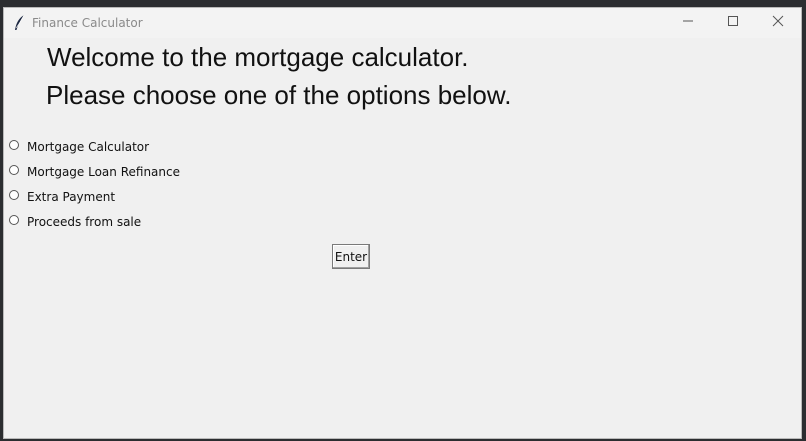  What do you see at coordinates (87, 23) in the screenshot?
I see `window-title: Finance Calculator` at bounding box center [87, 23].